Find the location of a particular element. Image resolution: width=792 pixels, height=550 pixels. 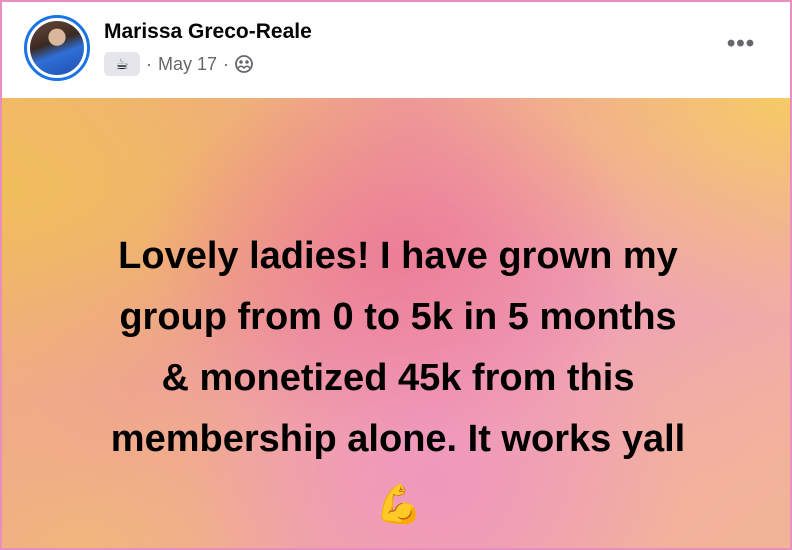

author-name: Marissa Greco-Reale is located at coordinates (208, 32).